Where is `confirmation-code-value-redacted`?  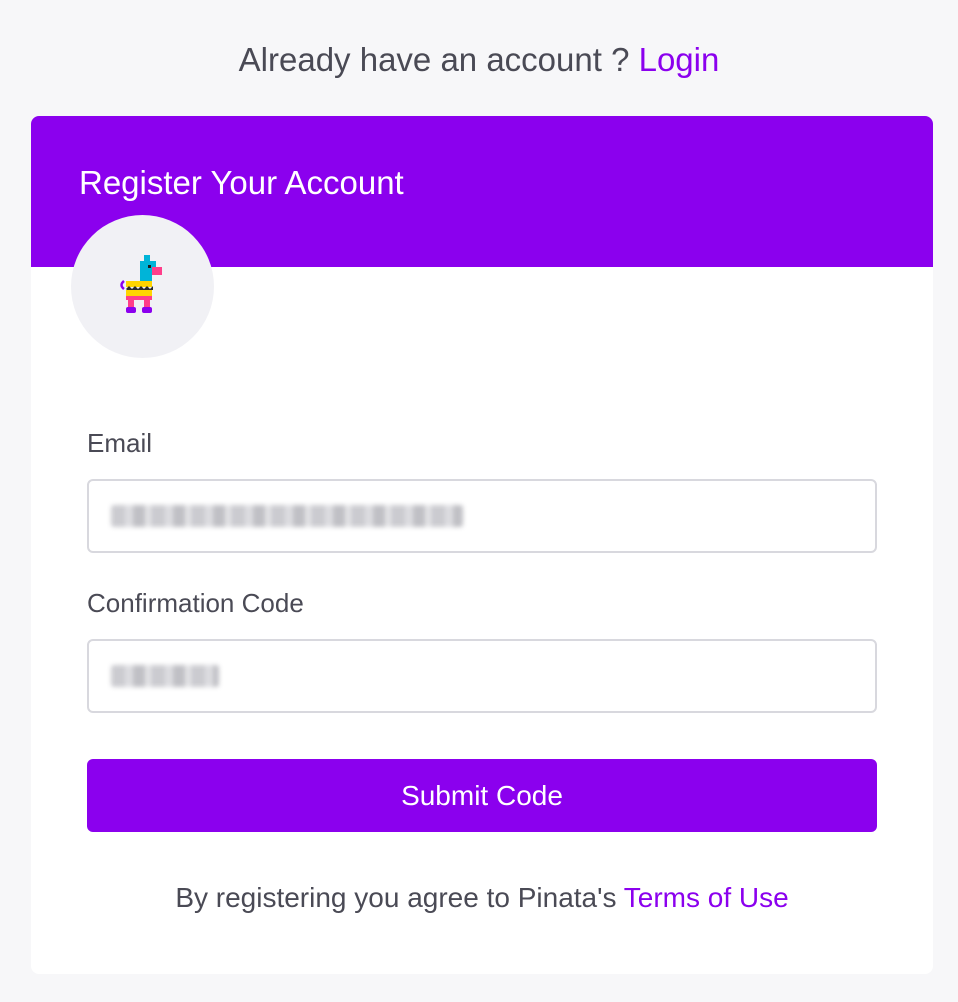
confirmation-code-value-redacted is located at coordinates (165, 676).